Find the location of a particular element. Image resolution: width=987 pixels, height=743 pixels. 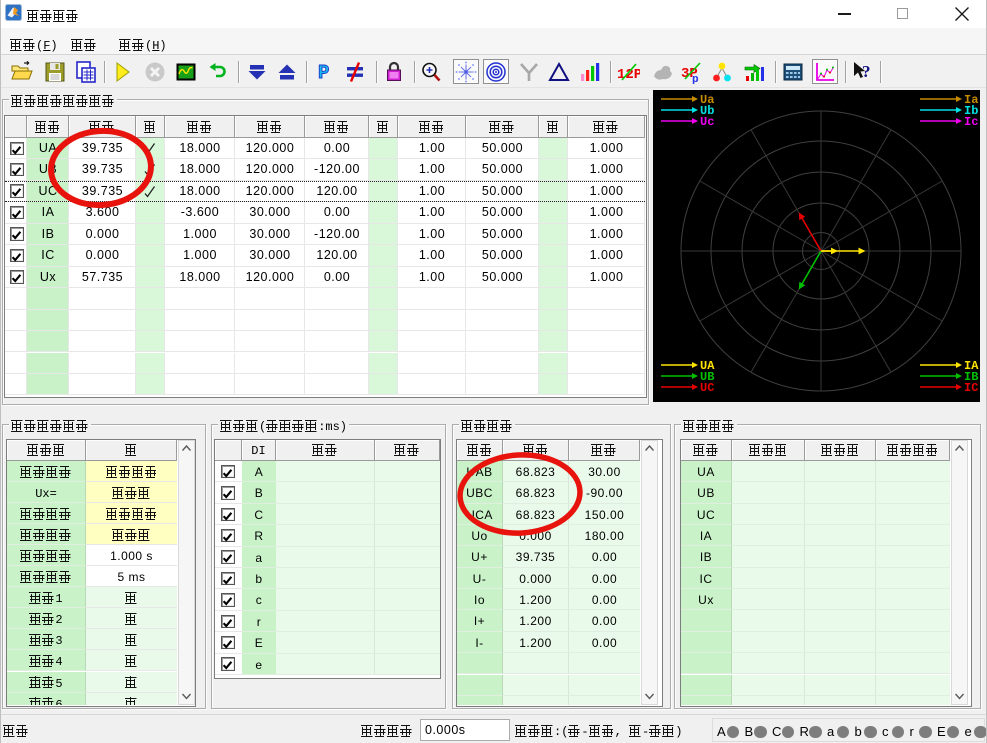

svg-text: 12P is located at coordinates (628, 75).